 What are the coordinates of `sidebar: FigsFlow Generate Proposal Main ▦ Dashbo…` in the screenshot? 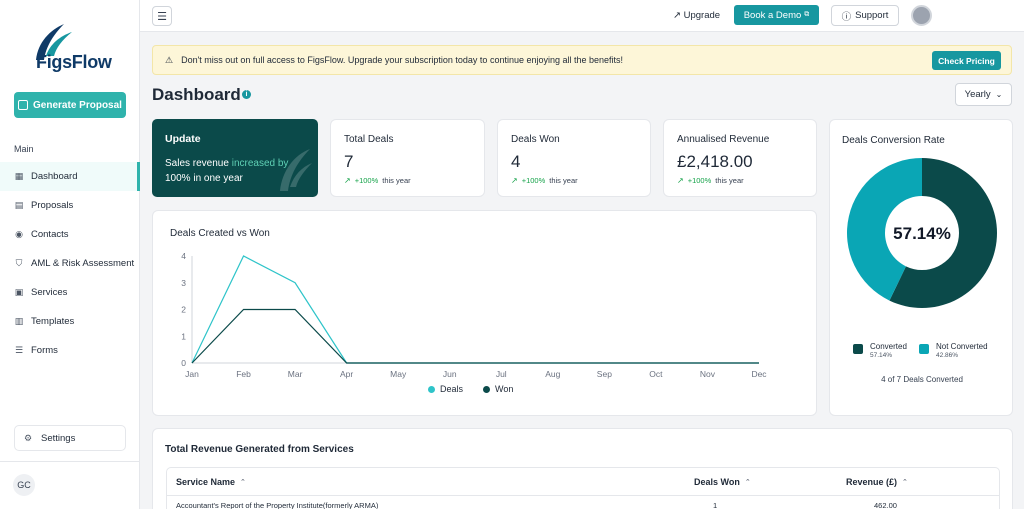 It's located at (70, 254).